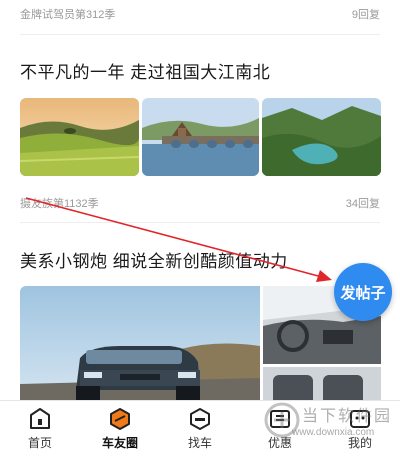  What do you see at coordinates (39, 443) in the screenshot?
I see `tab-label: 首页` at bounding box center [39, 443].